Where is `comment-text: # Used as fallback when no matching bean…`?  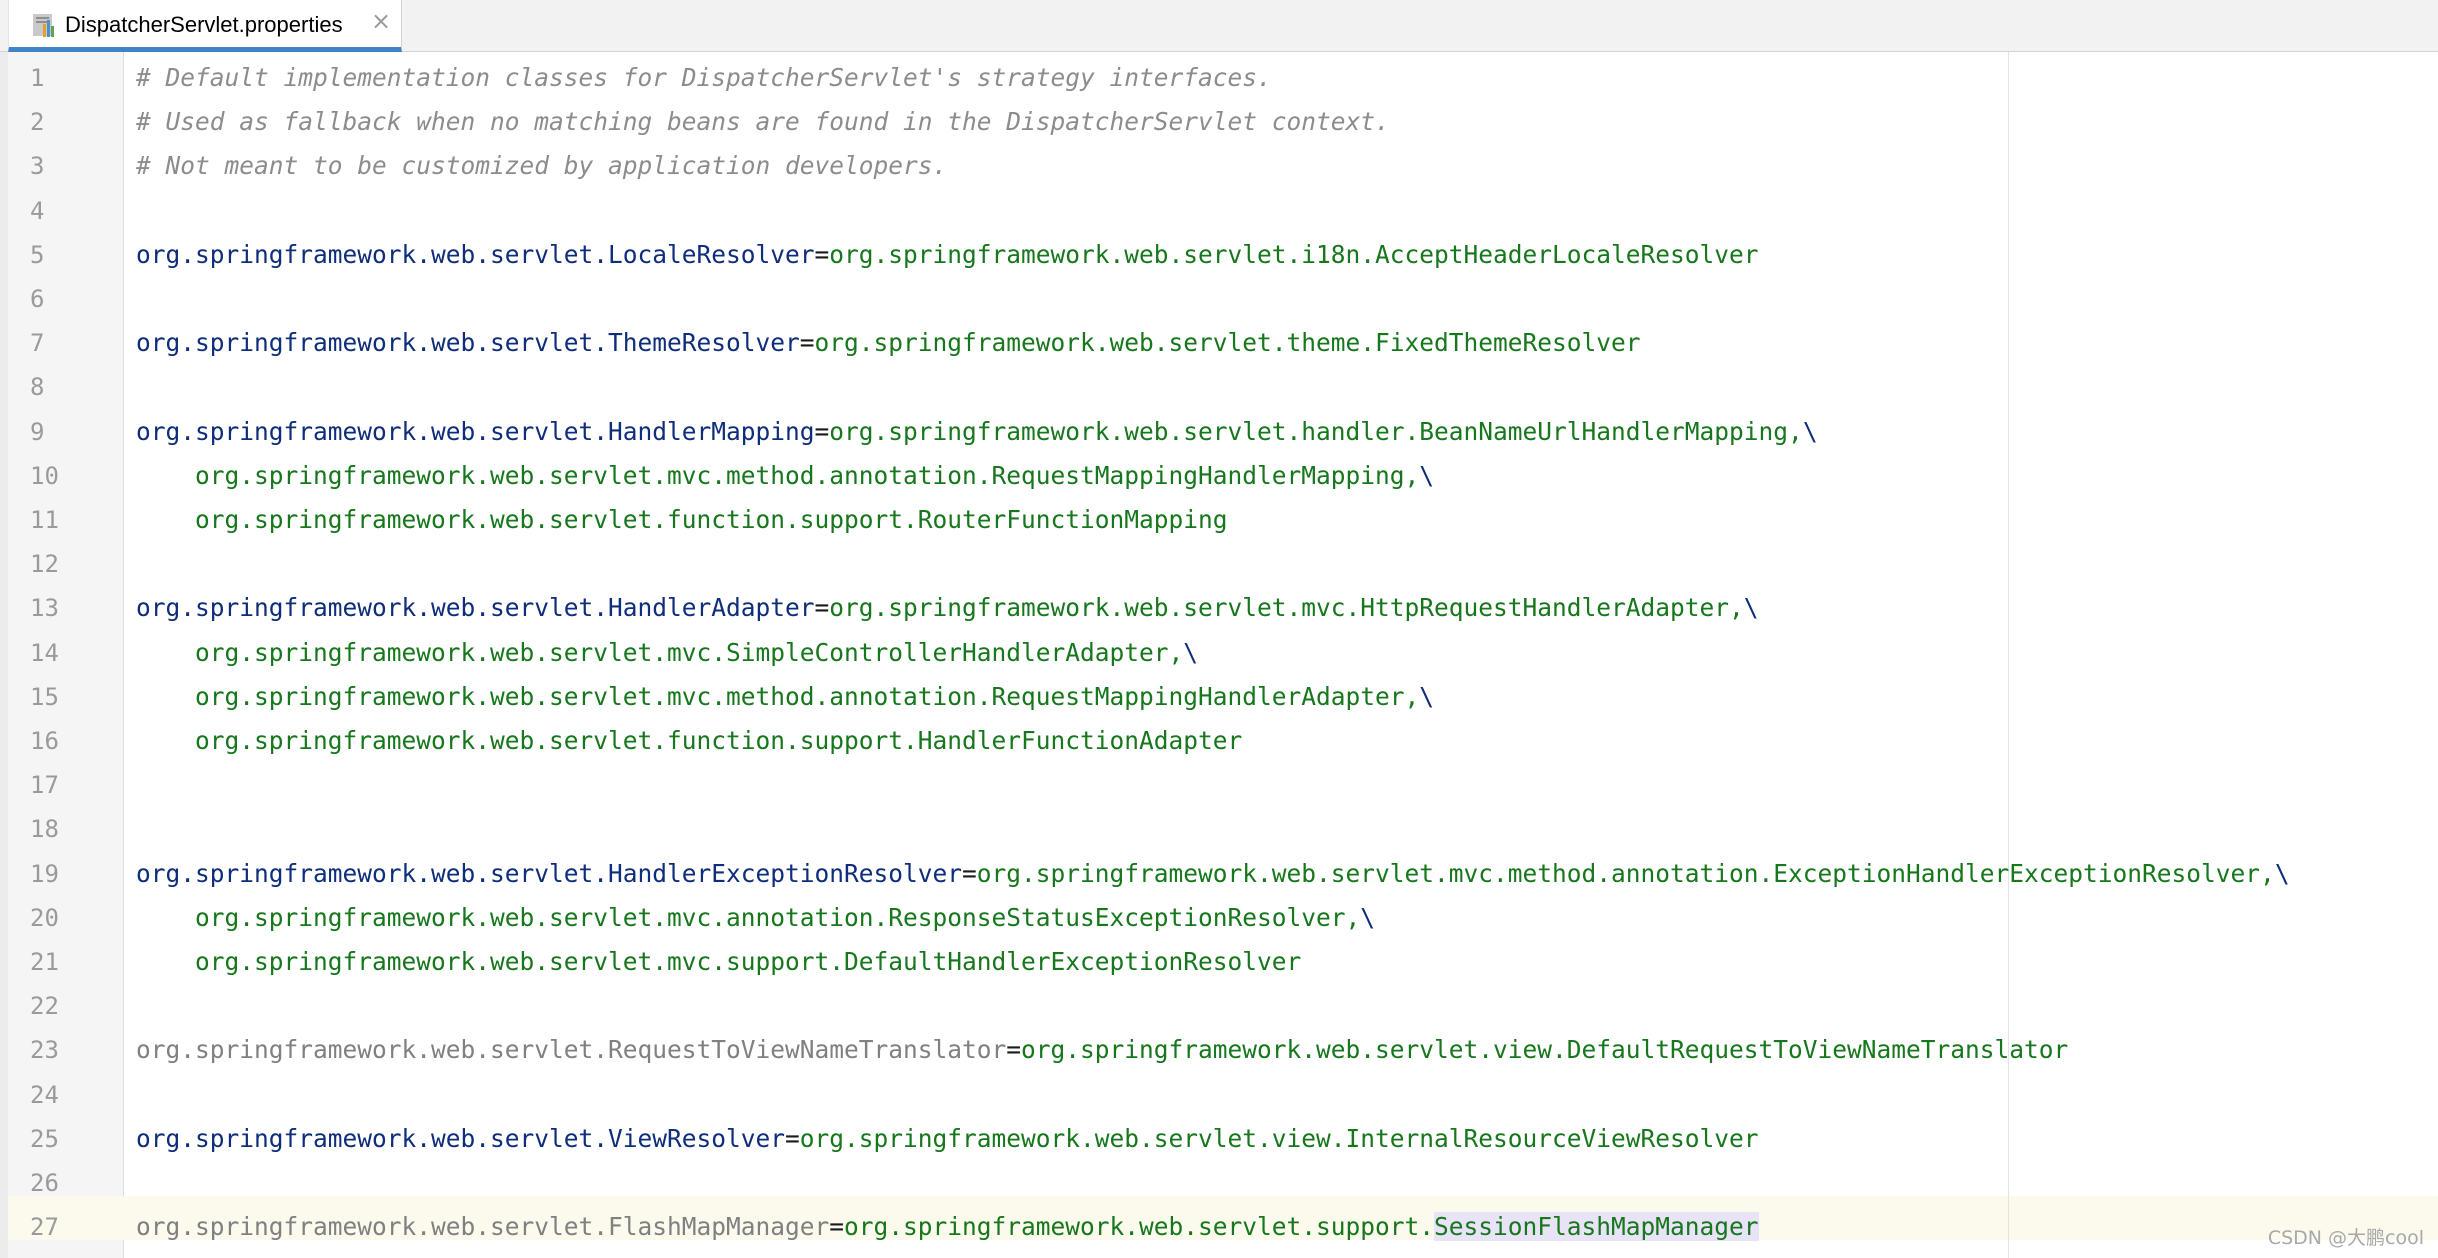 comment-text: # Used as fallback when no matching bean… is located at coordinates (763, 122).